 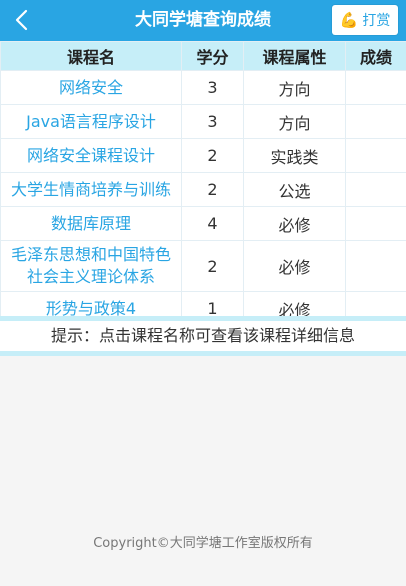 I want to click on table-row: 网络安全 3 方向, so click(x=203, y=87).